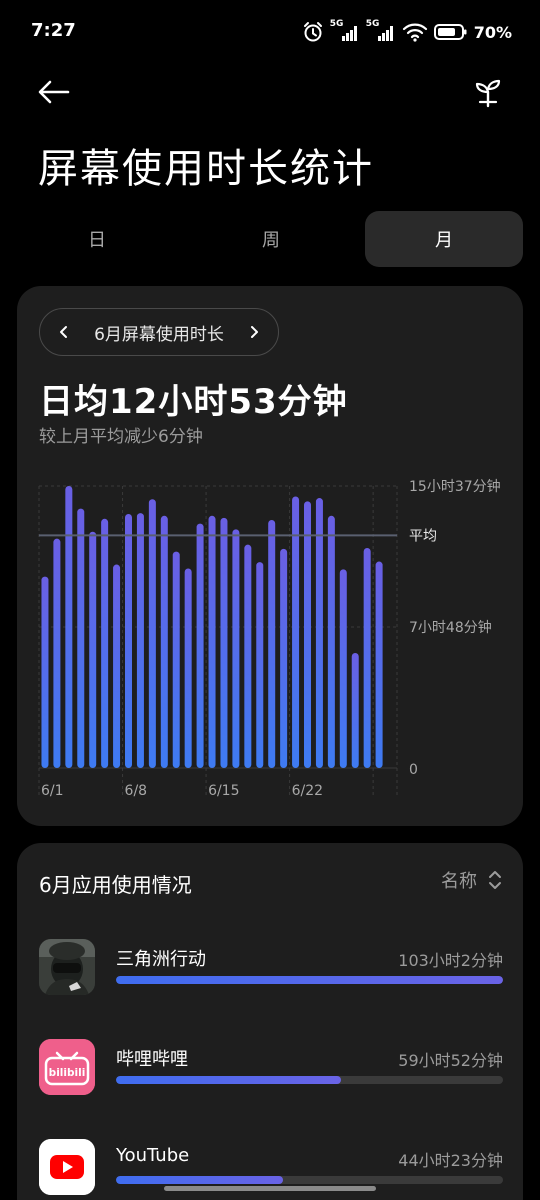 The image size is (540, 1200). Describe the element at coordinates (271, 969) in the screenshot. I see `app-row: 三角洲行动 103小时2分钟` at that location.